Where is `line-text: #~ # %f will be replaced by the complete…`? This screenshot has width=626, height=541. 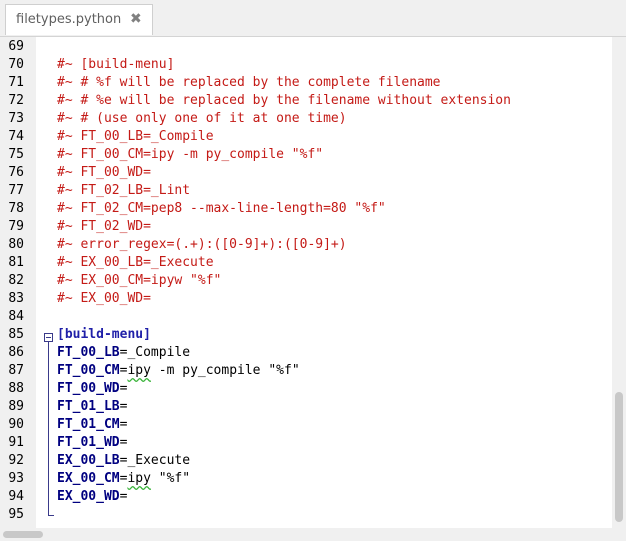
line-text: #~ # %f will be replaced by the complete… is located at coordinates (249, 83).